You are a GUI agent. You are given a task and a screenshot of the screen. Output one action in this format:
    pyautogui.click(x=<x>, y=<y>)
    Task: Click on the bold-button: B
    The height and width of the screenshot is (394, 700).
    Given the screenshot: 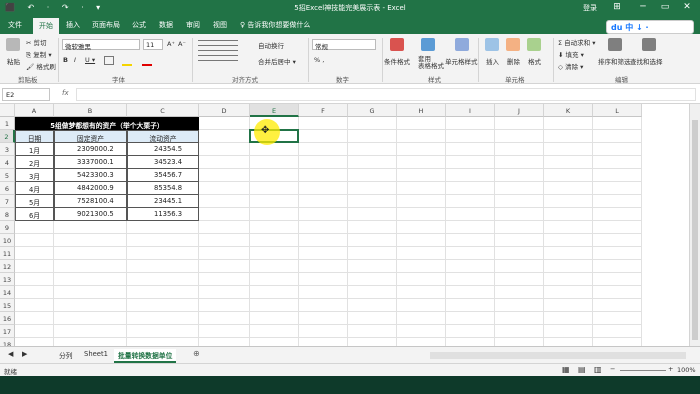 What is the action you would take?
    pyautogui.click(x=65, y=60)
    